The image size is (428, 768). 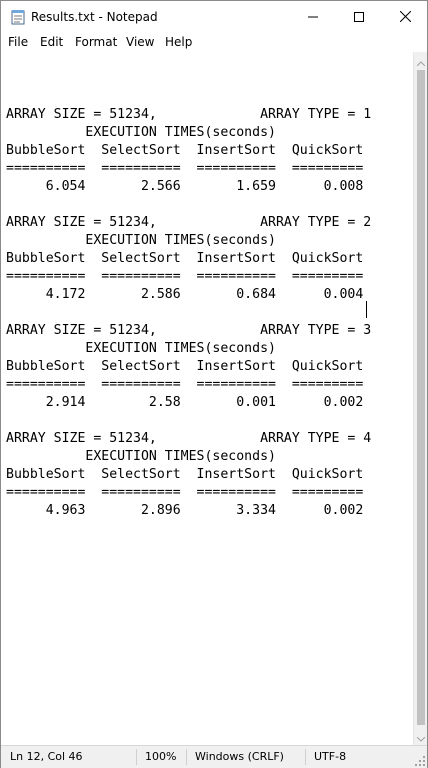 What do you see at coordinates (189, 222) in the screenshot?
I see `text-line: ARRAY SIZE = 51234, ARRAY TYPE = 2` at bounding box center [189, 222].